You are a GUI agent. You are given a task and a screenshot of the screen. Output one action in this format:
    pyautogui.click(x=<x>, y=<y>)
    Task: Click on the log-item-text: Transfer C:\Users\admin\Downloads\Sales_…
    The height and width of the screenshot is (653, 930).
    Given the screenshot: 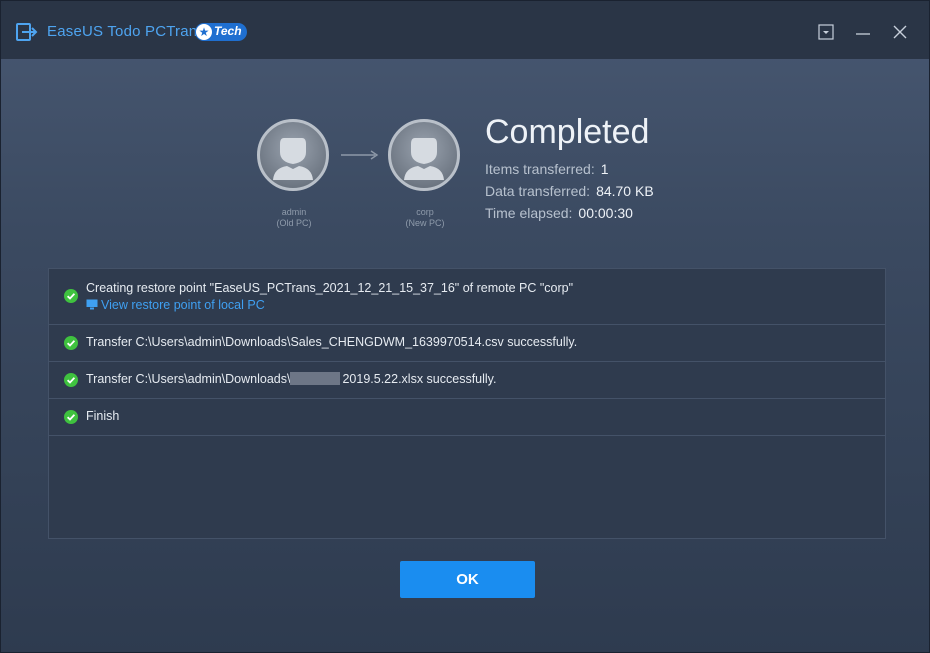 What is the action you would take?
    pyautogui.click(x=332, y=342)
    